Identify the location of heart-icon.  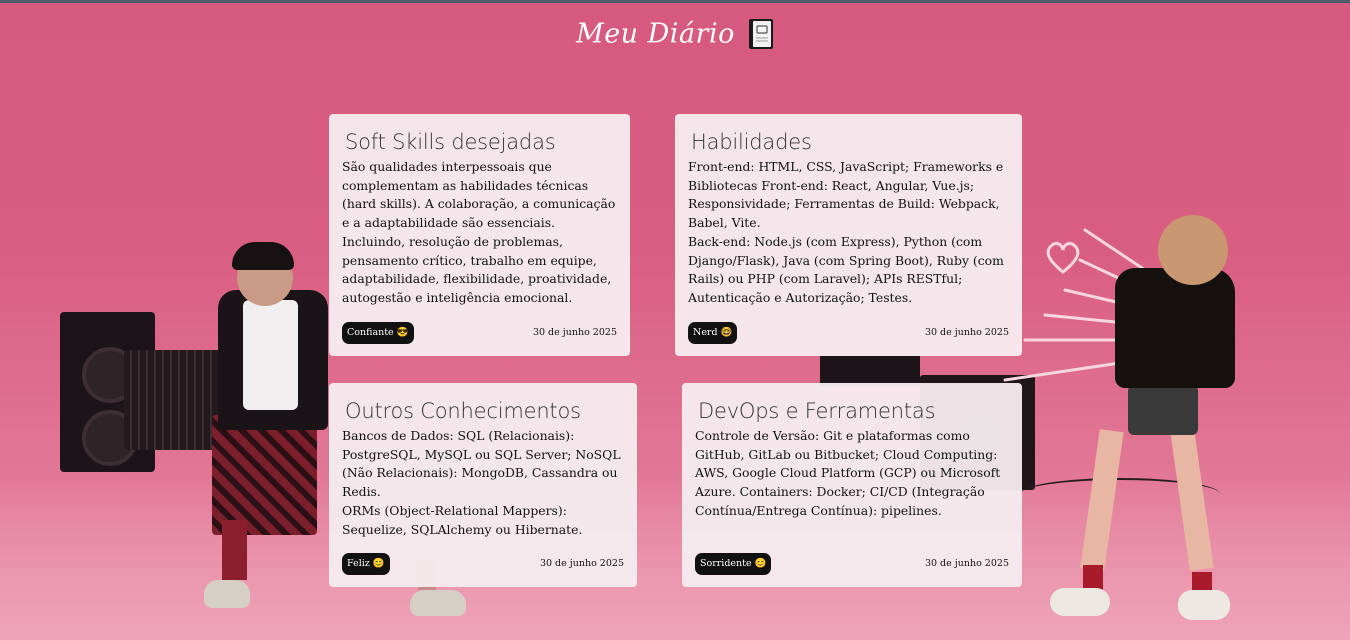
(1063, 257).